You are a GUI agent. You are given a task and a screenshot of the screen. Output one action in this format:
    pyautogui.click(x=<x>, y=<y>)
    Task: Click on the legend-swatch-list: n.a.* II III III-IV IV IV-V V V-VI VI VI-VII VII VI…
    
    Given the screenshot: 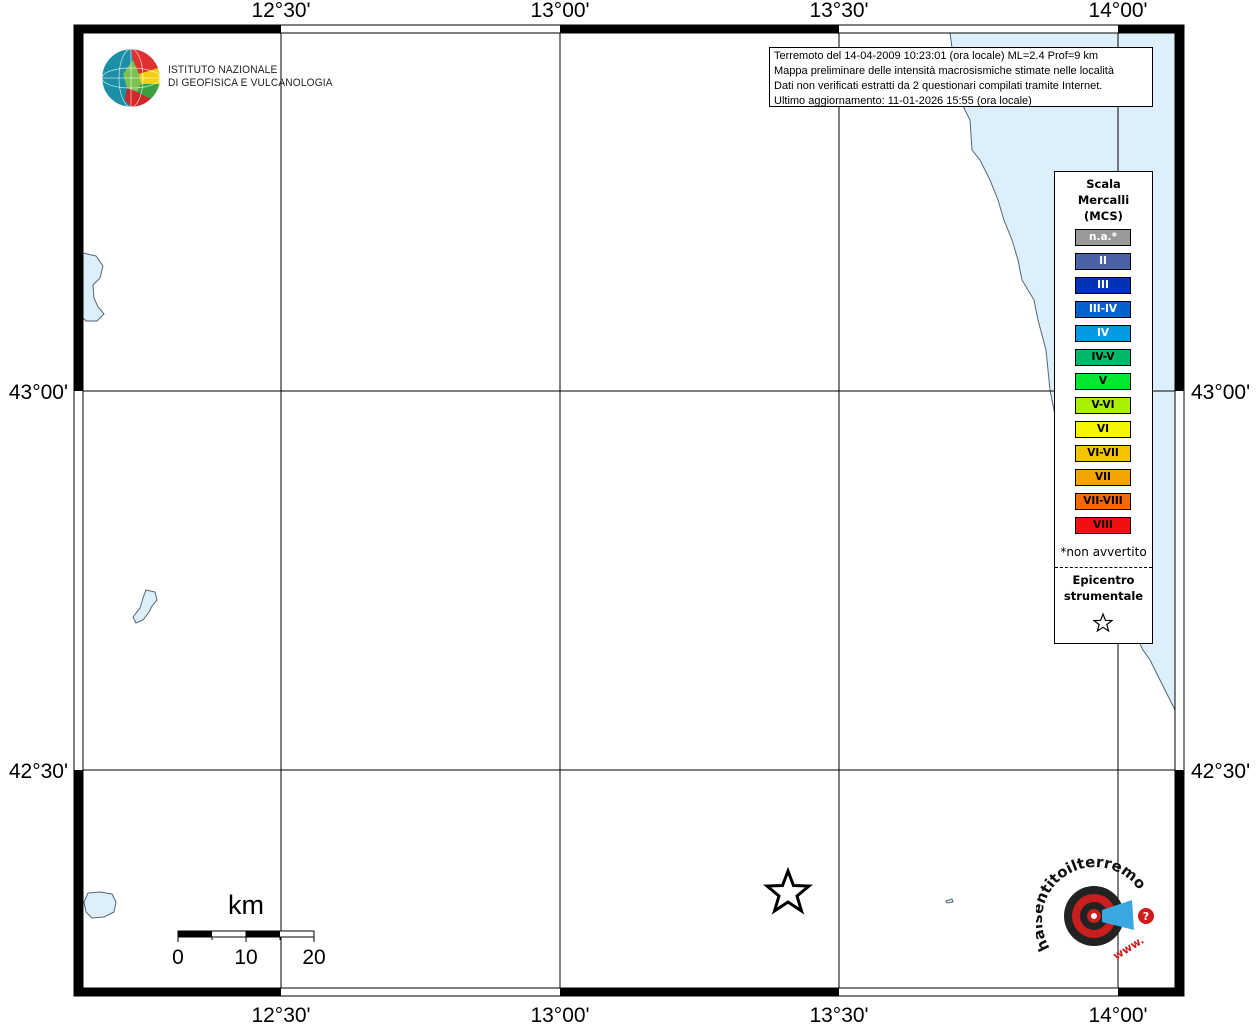 What is the action you would take?
    pyautogui.click(x=1103, y=385)
    